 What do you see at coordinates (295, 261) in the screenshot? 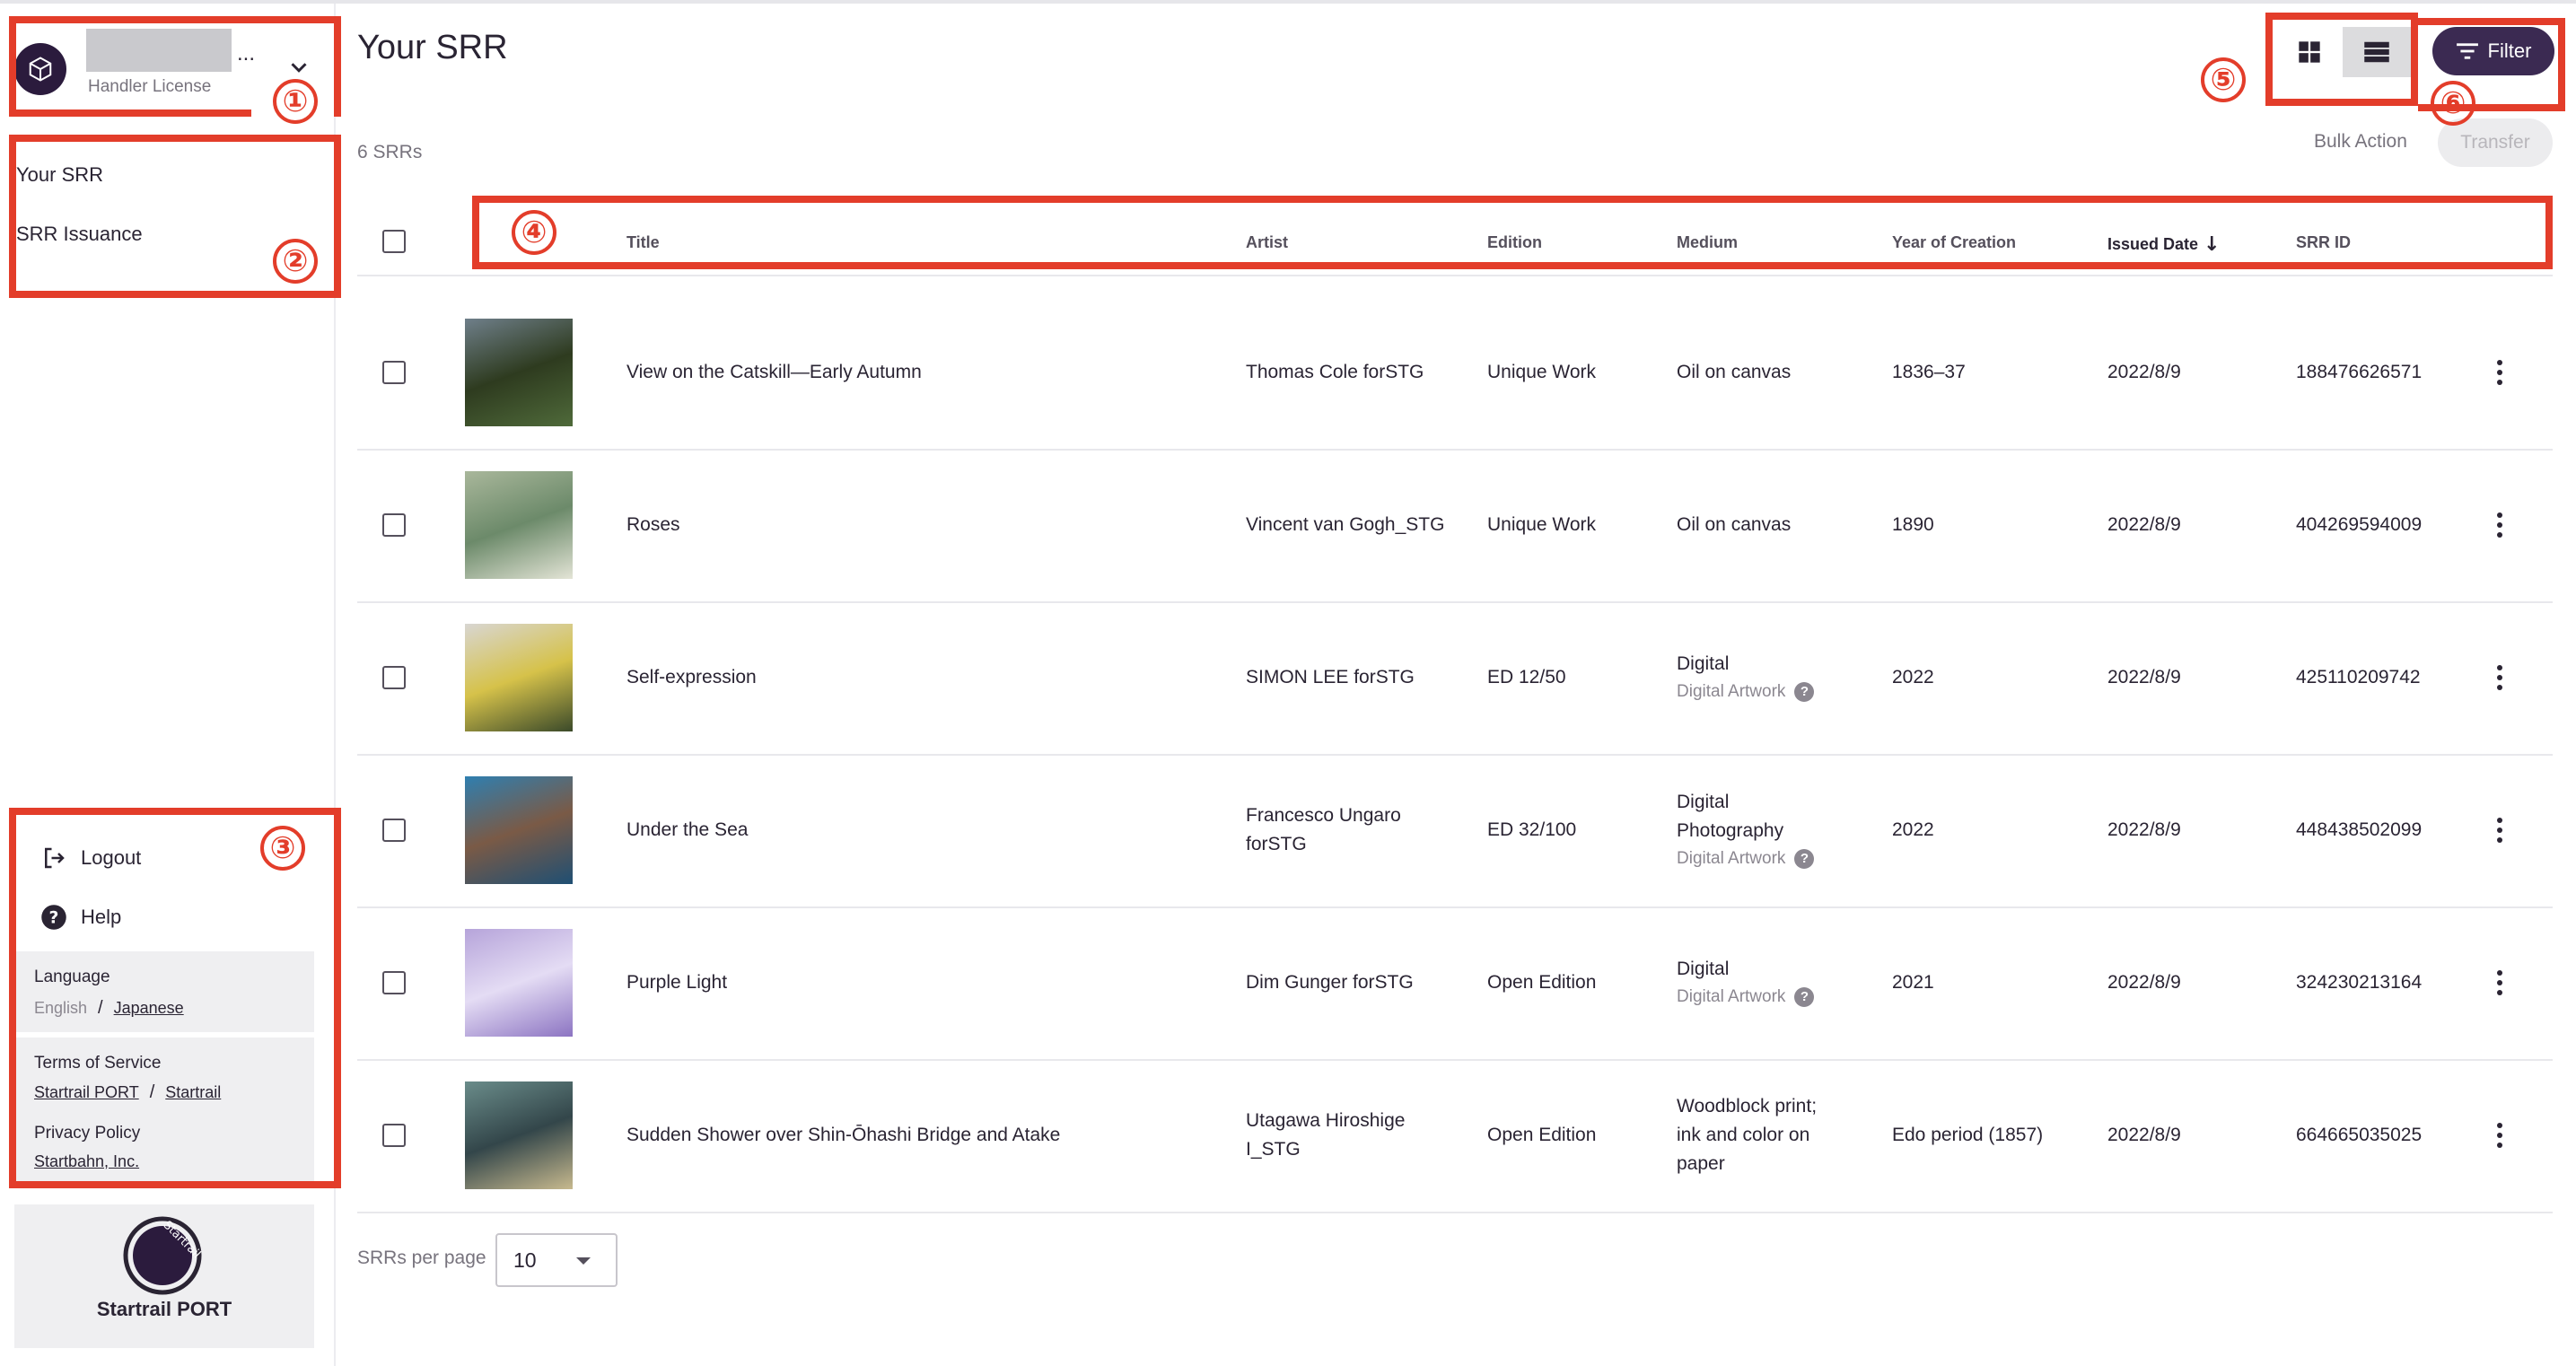
I see `annotation-number-2: ②` at bounding box center [295, 261].